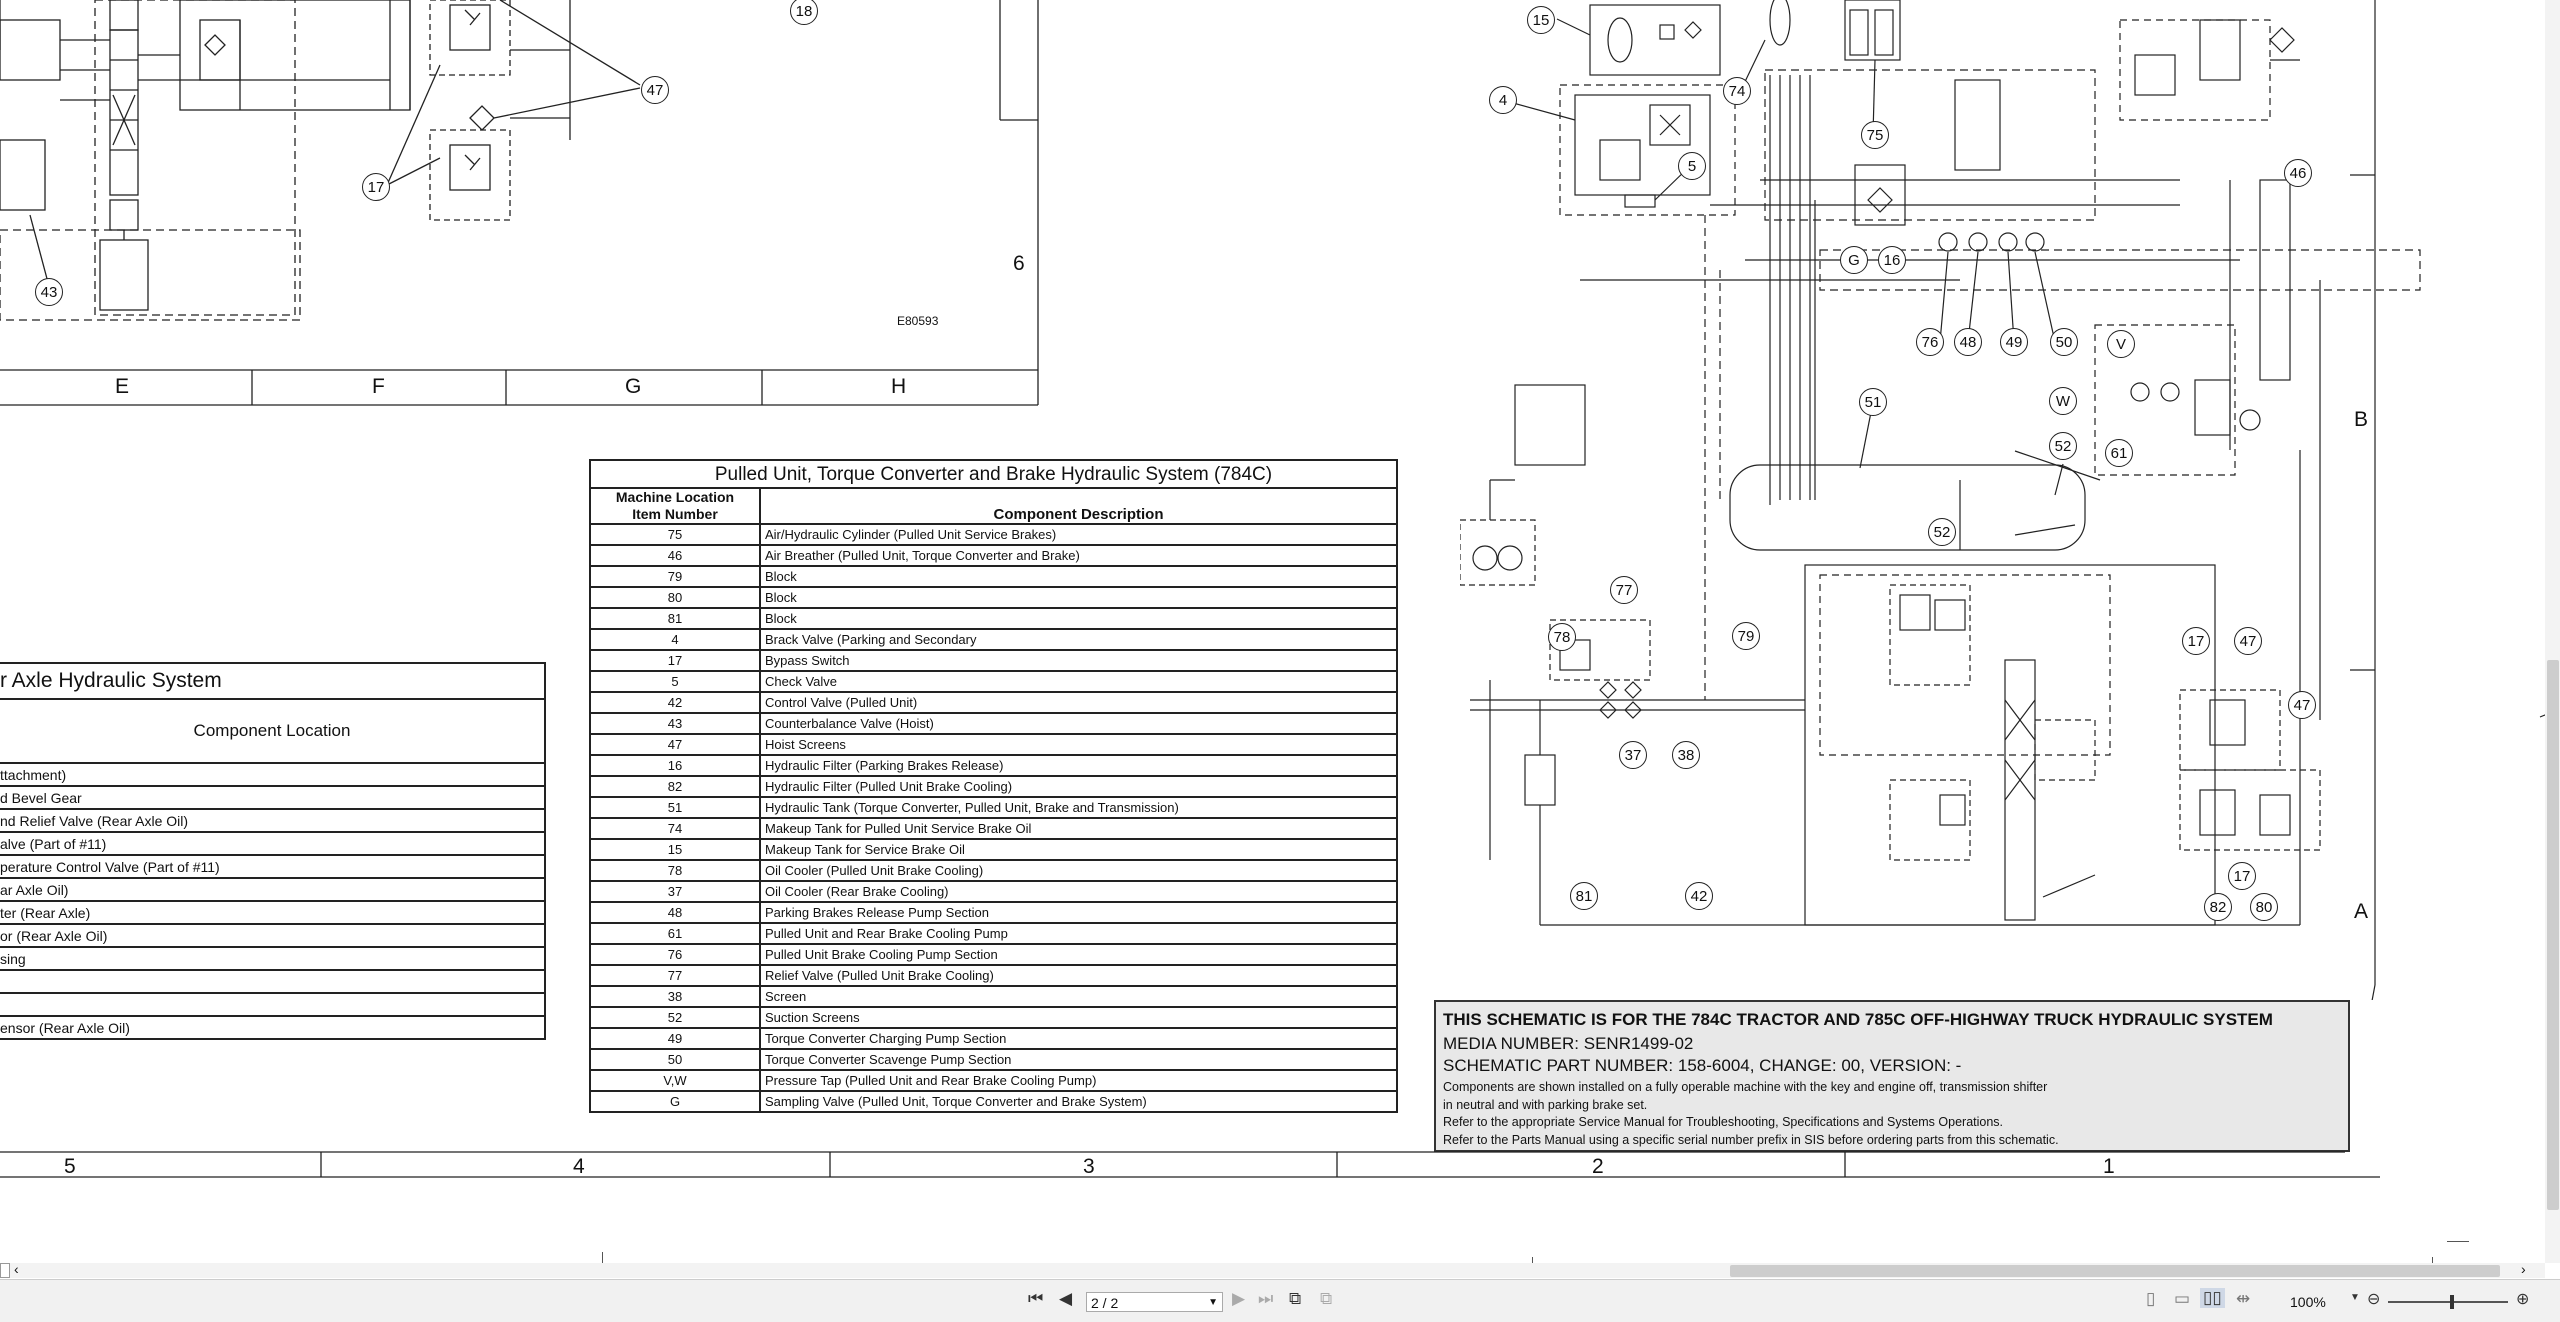  I want to click on callout-5: 5, so click(1692, 166).